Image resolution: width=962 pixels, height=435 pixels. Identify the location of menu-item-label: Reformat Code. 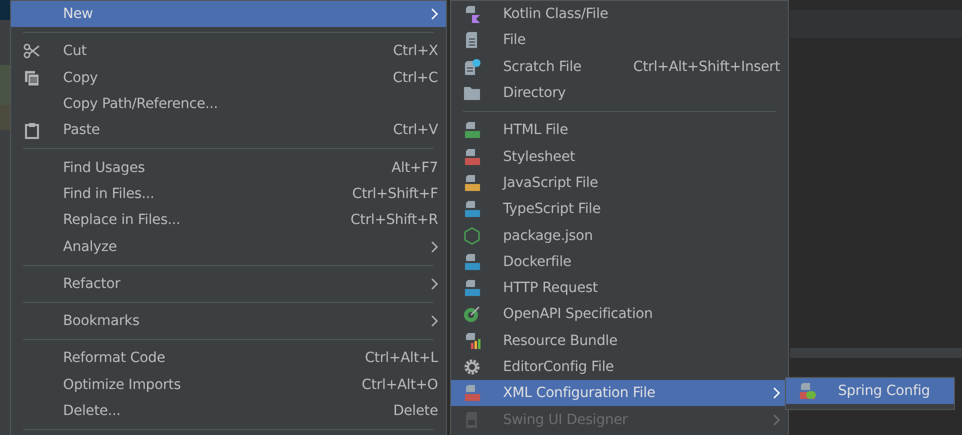
(114, 358).